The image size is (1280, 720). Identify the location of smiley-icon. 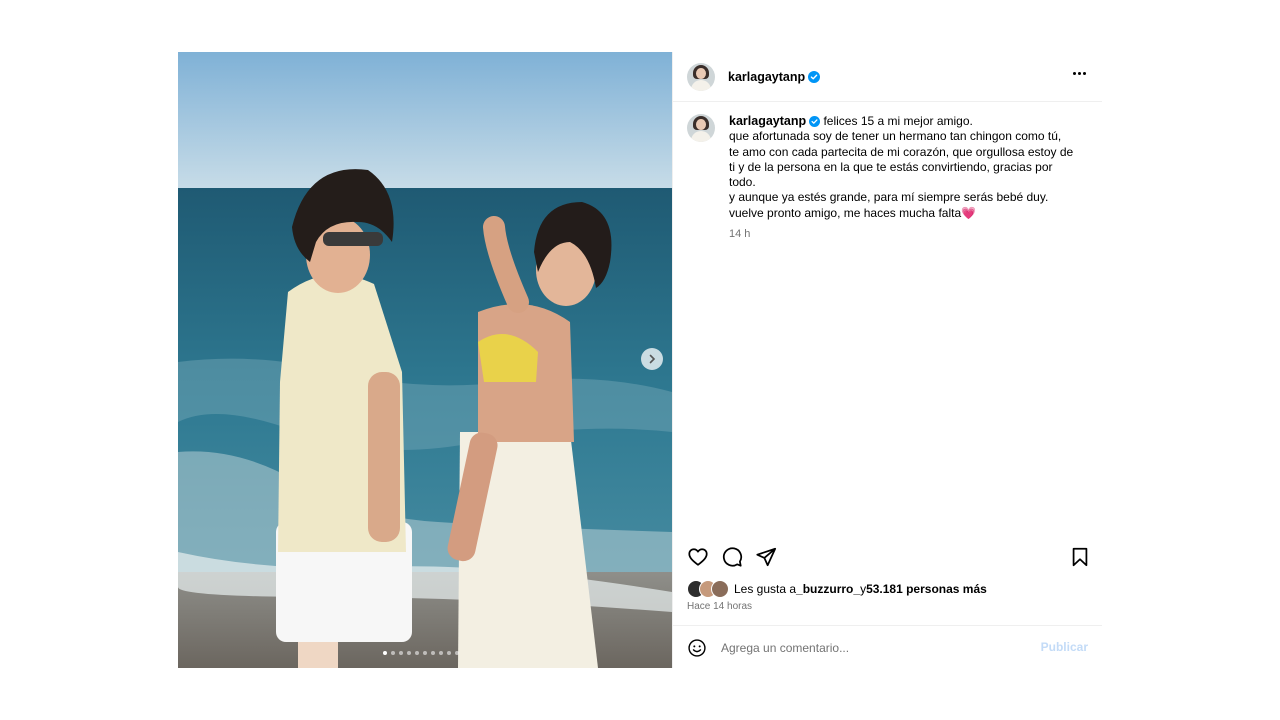
(697, 648).